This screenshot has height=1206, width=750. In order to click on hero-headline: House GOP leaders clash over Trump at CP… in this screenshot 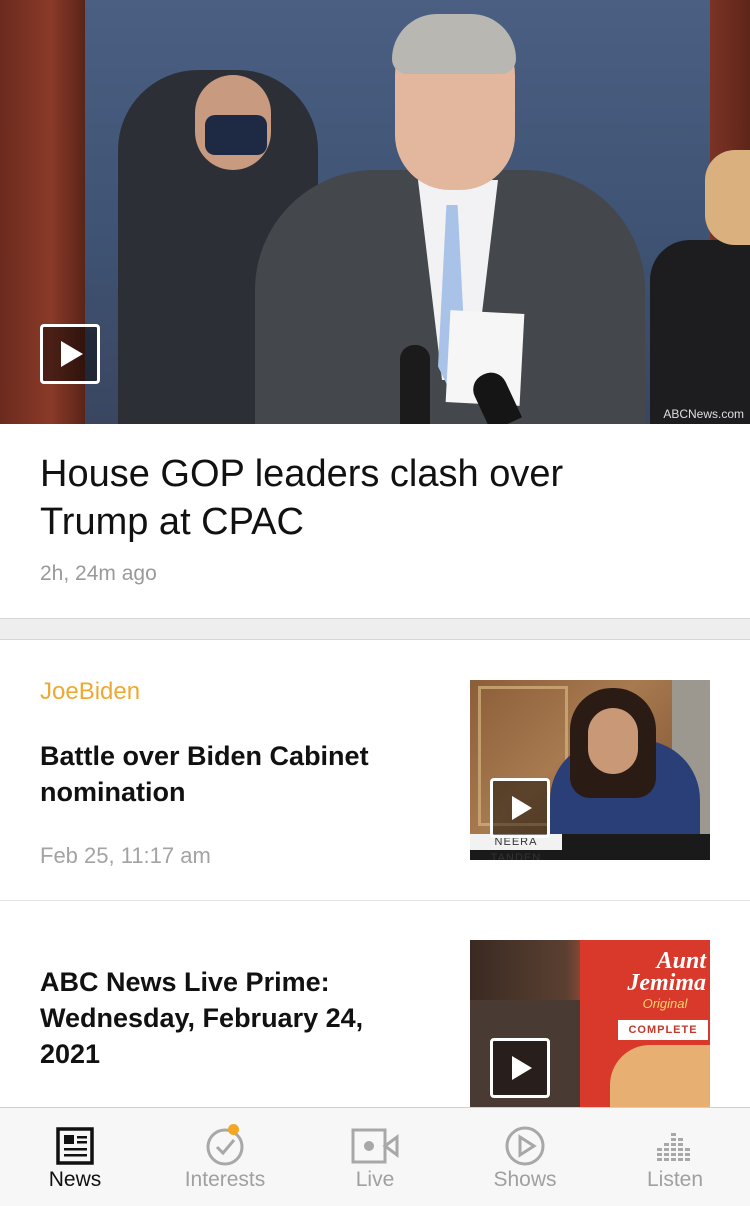, I will do `click(360, 498)`.